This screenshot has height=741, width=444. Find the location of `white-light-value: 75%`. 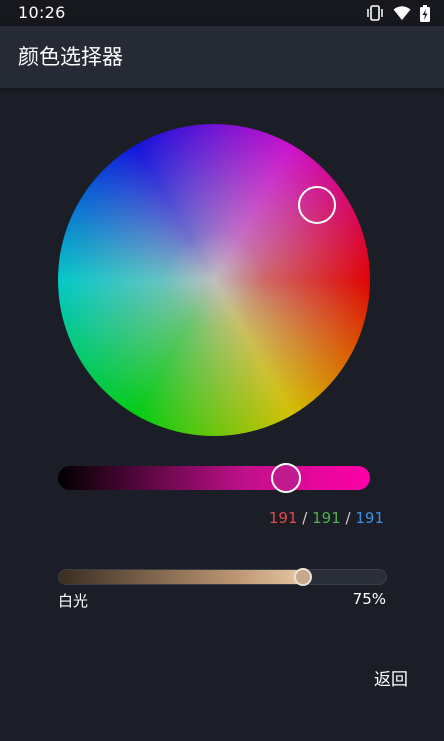

white-light-value: 75% is located at coordinates (369, 599).